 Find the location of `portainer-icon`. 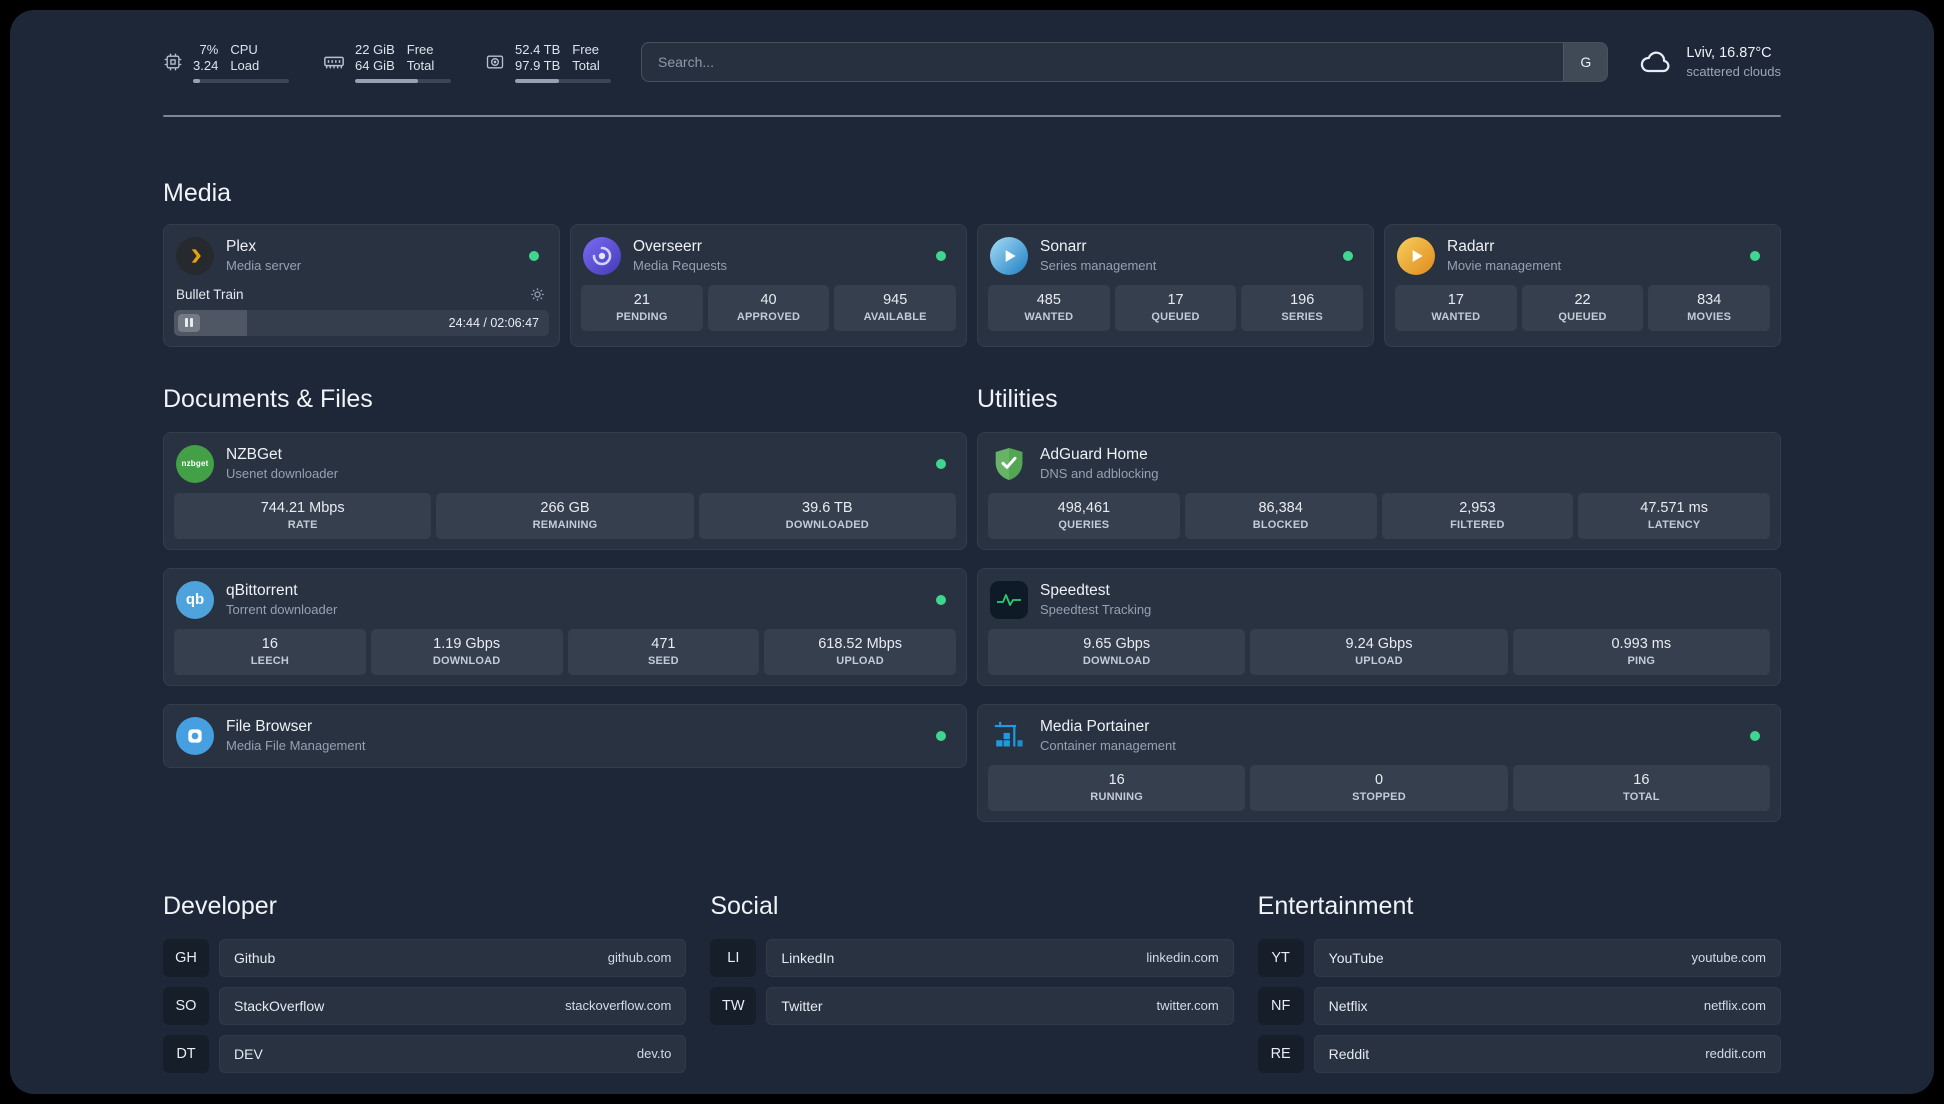

portainer-icon is located at coordinates (1009, 736).